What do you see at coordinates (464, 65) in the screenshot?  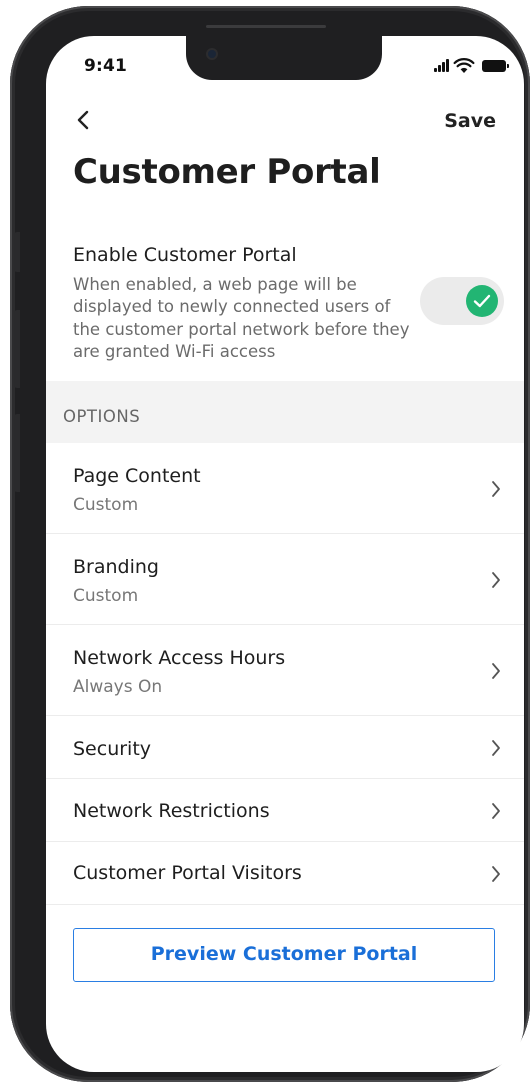 I see `wifi-icon` at bounding box center [464, 65].